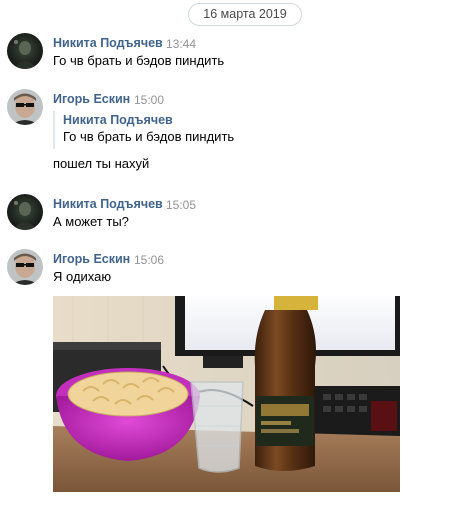 This screenshot has height=506, width=451. I want to click on message-time: 15:06, so click(149, 260).